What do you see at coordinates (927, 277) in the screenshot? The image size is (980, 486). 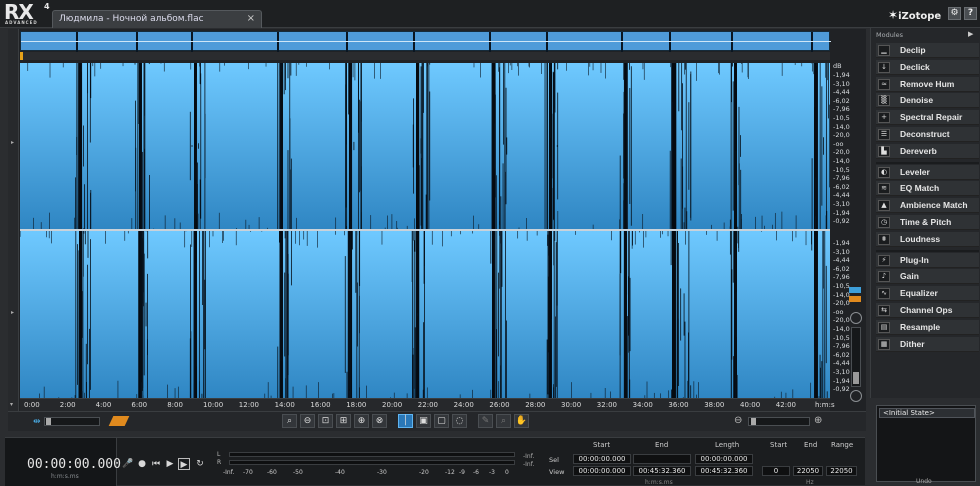 I see `module-gain: ♪ Gain` at bounding box center [927, 277].